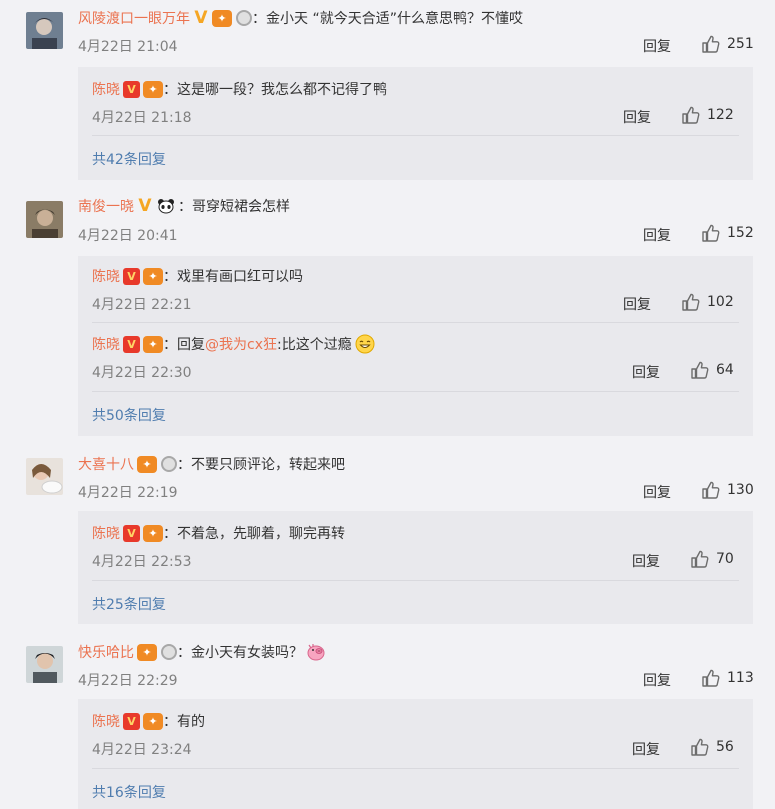 Image resolution: width=775 pixels, height=809 pixels. What do you see at coordinates (720, 302) in the screenshot?
I see `like-count: 102` at bounding box center [720, 302].